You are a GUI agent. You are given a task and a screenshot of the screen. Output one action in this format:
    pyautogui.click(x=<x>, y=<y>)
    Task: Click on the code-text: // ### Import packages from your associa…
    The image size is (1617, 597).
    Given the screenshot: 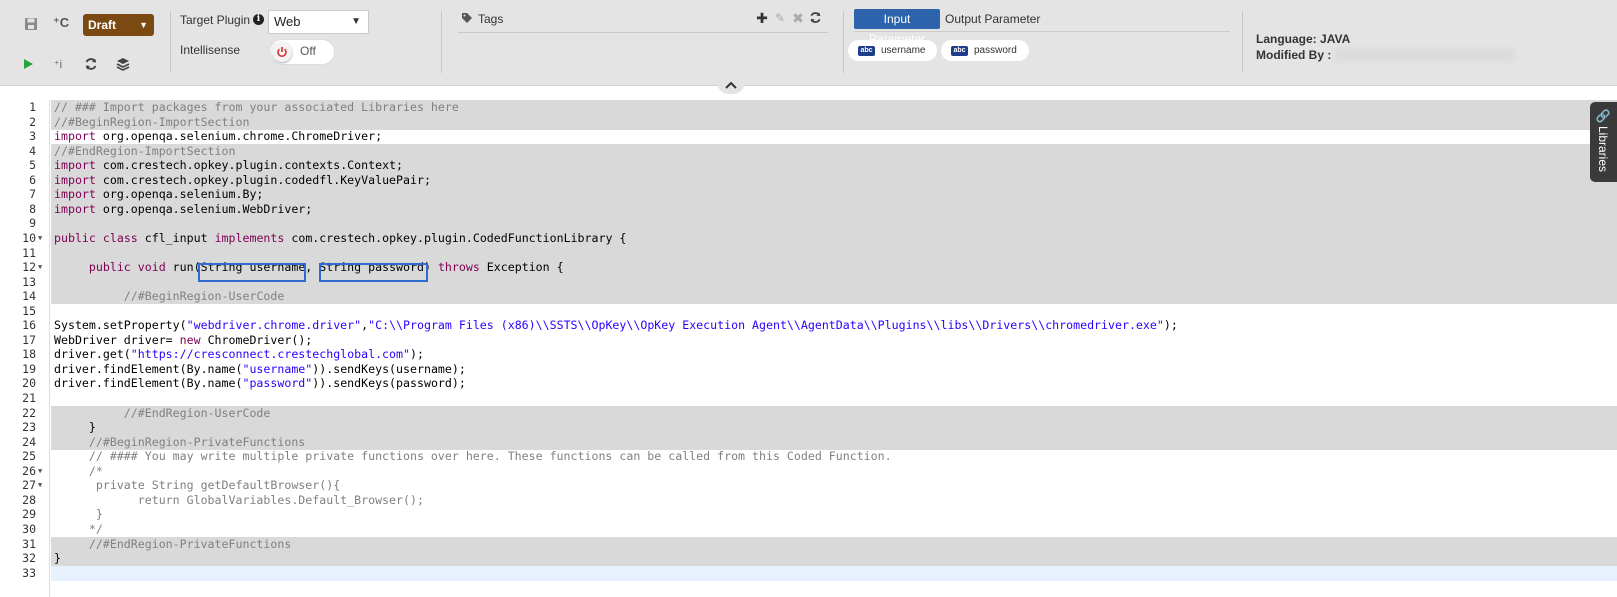 What is the action you would take?
    pyautogui.click(x=834, y=107)
    